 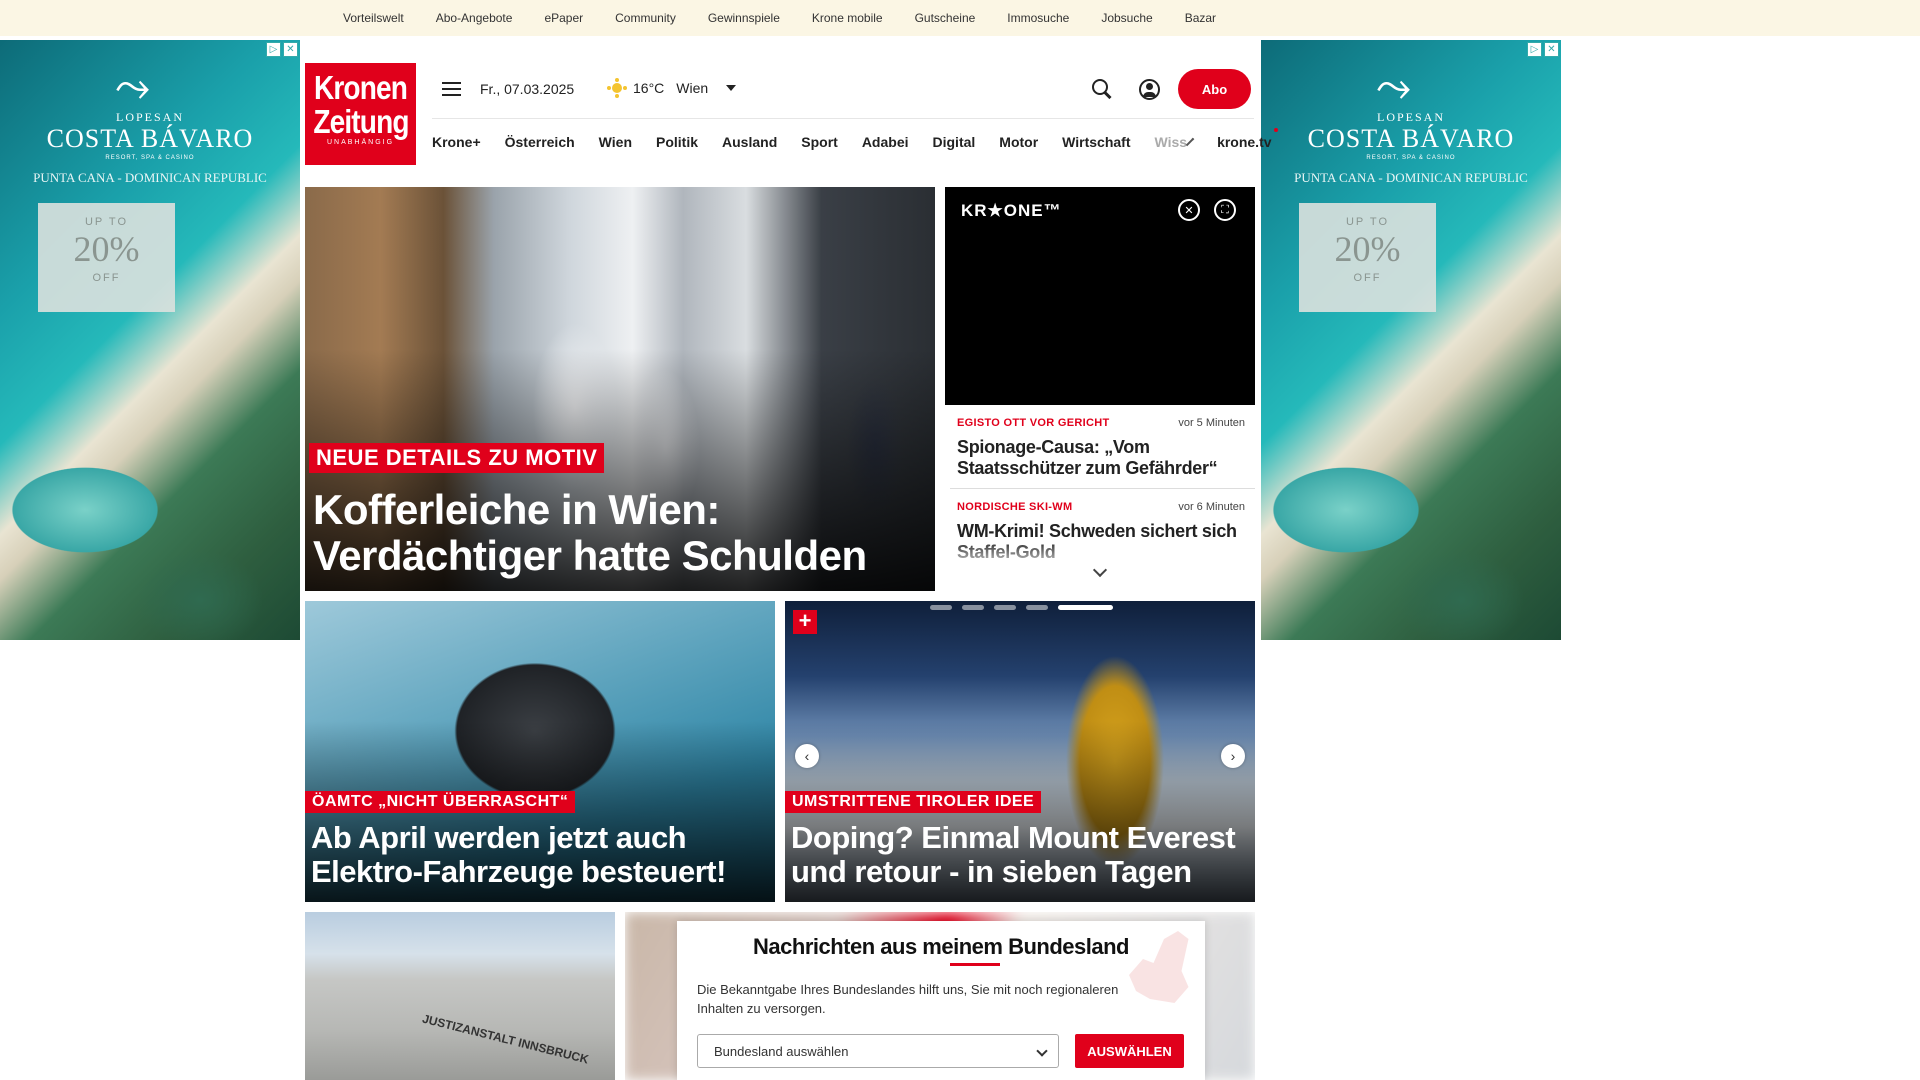 I want to click on temperature: 16°C, so click(x=649, y=88).